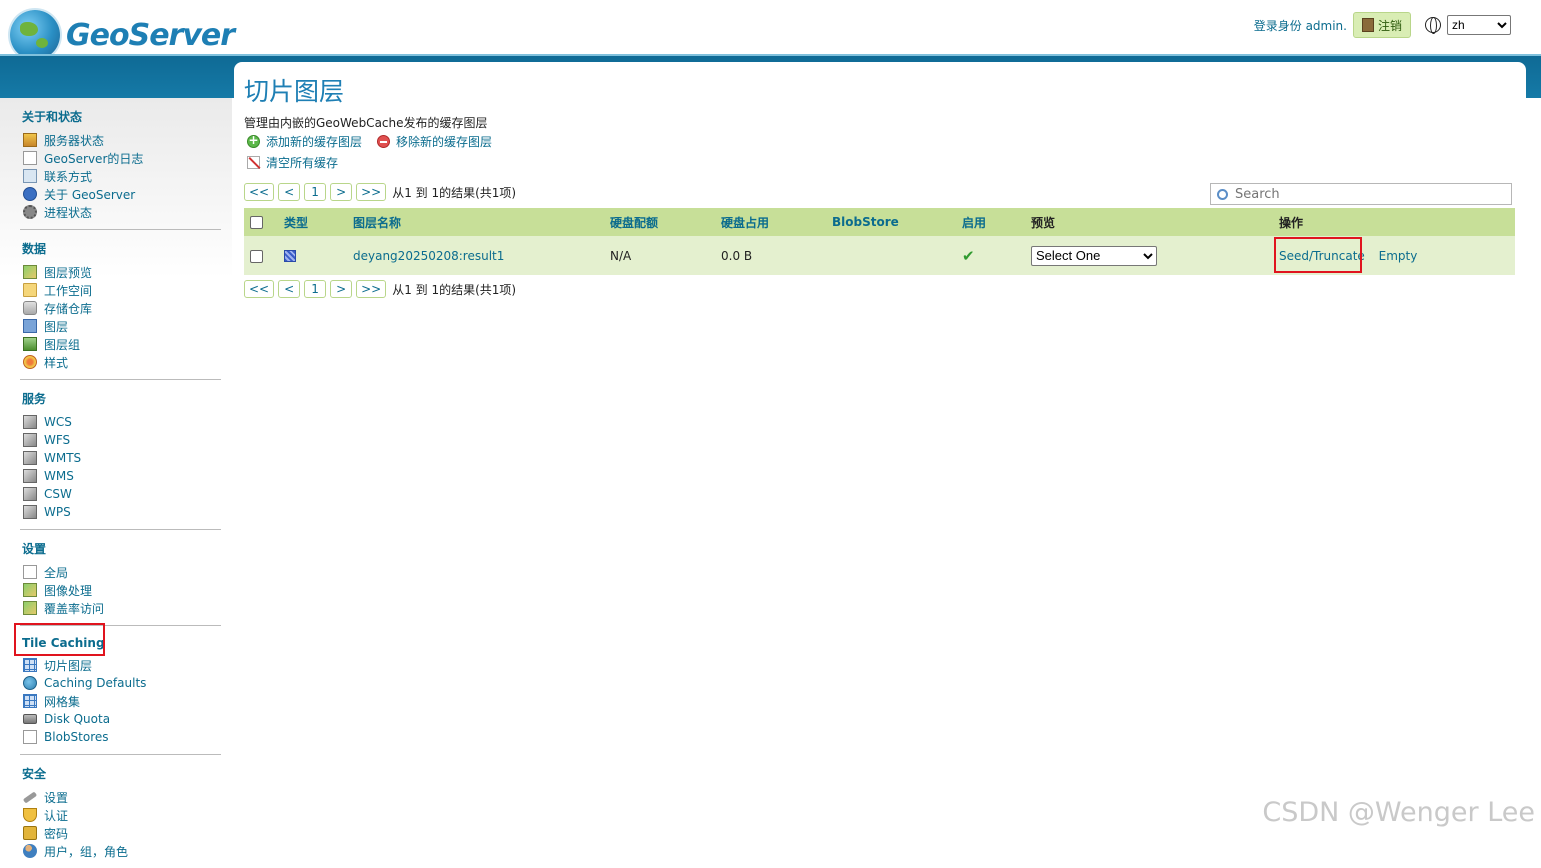 The width and height of the screenshot is (1541, 868). What do you see at coordinates (292, 162) in the screenshot?
I see `clear-all-caches-link: 清空所有缓存` at bounding box center [292, 162].